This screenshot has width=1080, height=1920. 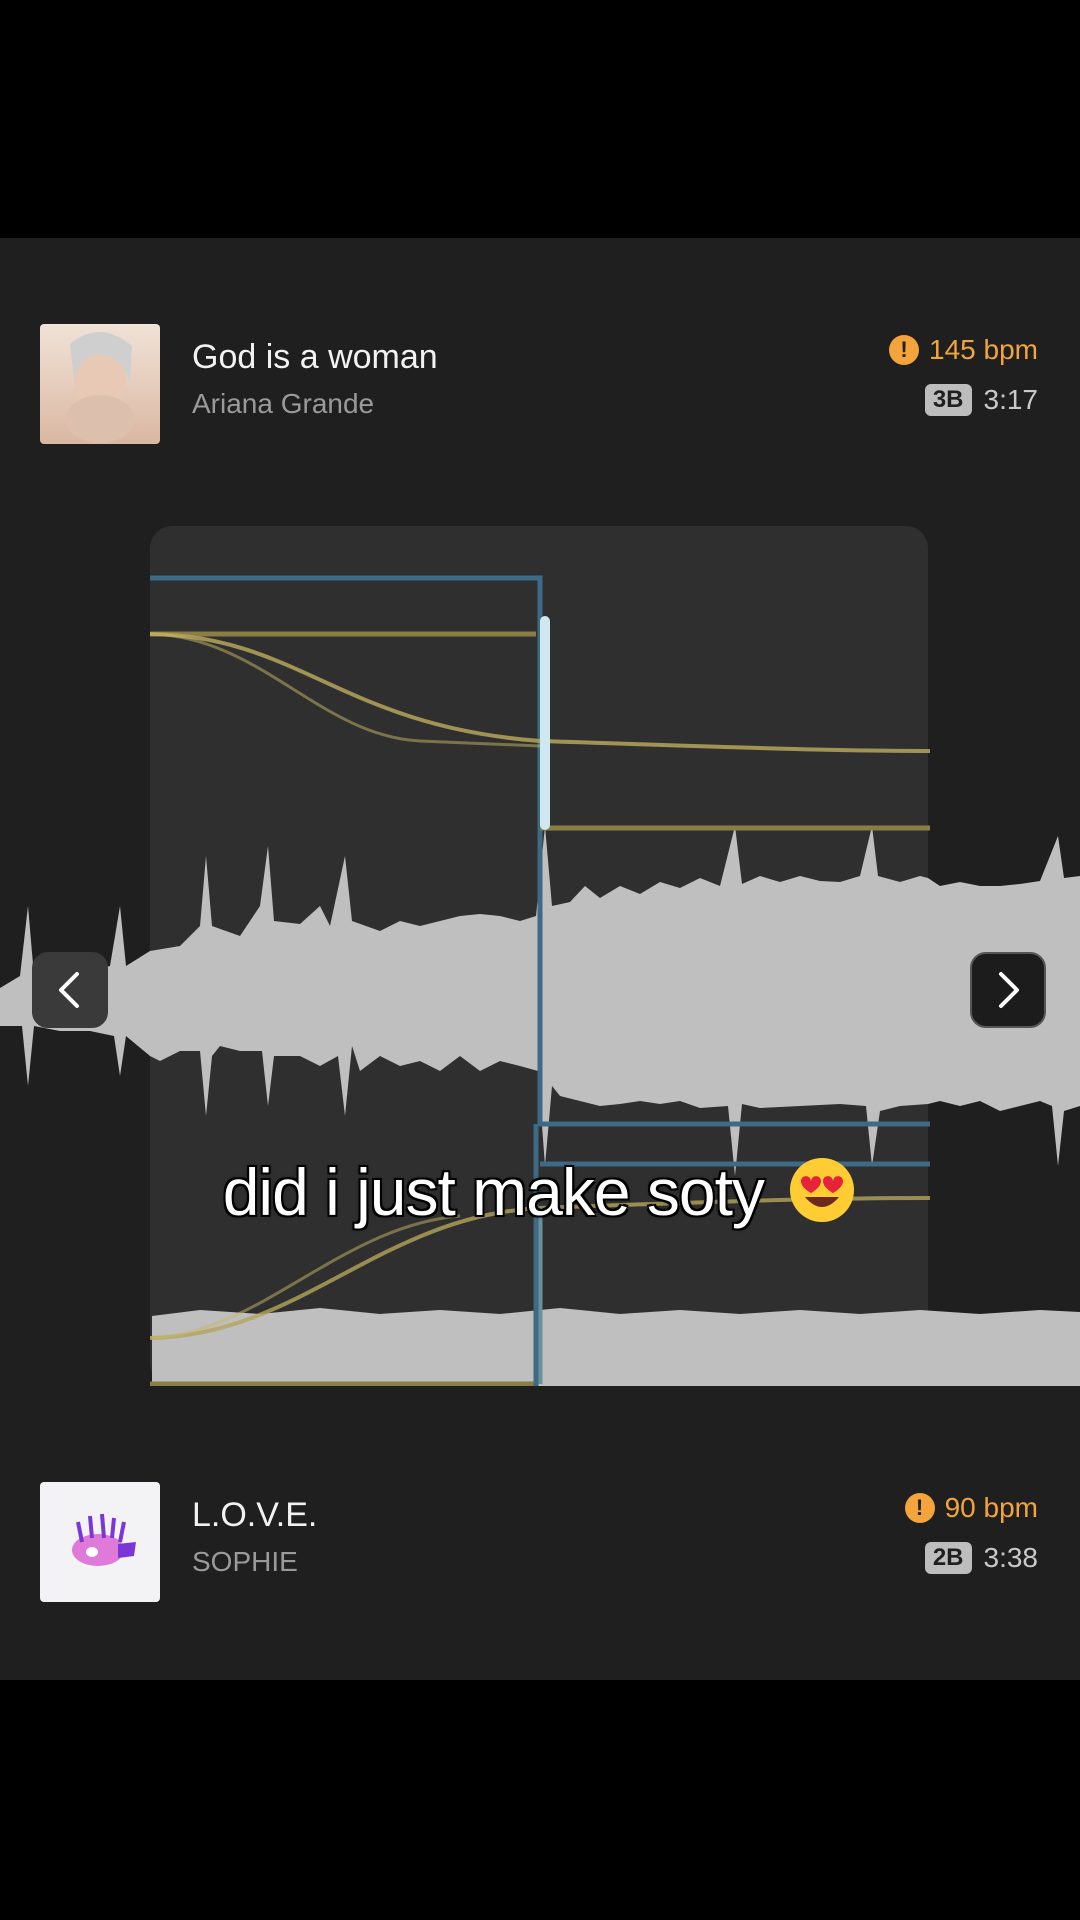 What do you see at coordinates (991, 1507) in the screenshot?
I see `bpm-label: 90 bpm` at bounding box center [991, 1507].